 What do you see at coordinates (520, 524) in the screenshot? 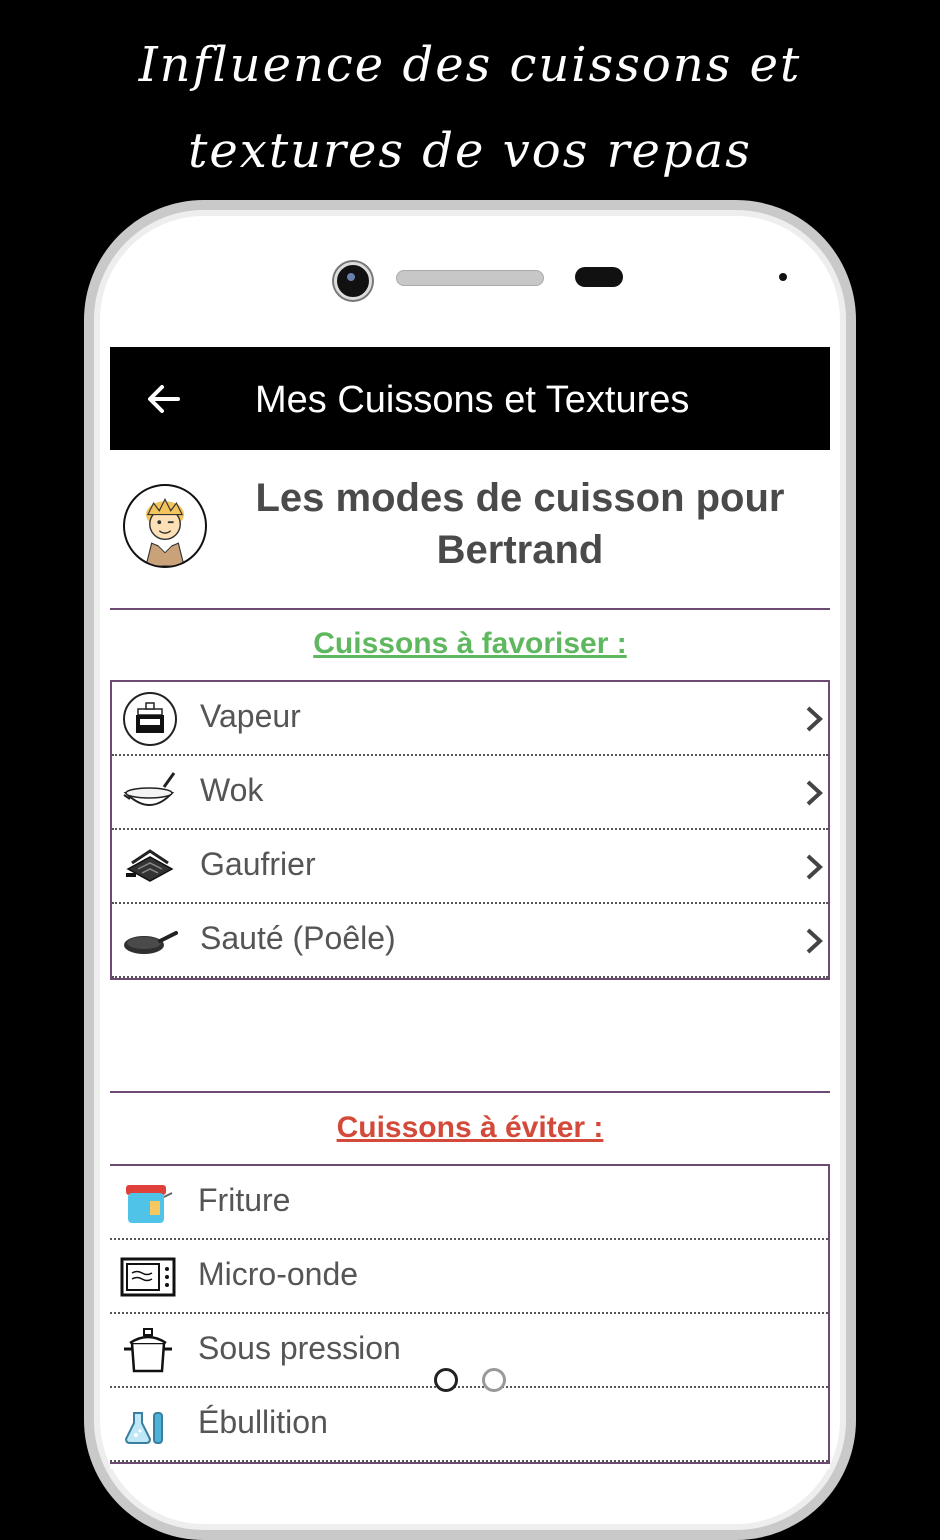
I see `profile-title: Les modes de cuisson pour Bertrand` at bounding box center [520, 524].